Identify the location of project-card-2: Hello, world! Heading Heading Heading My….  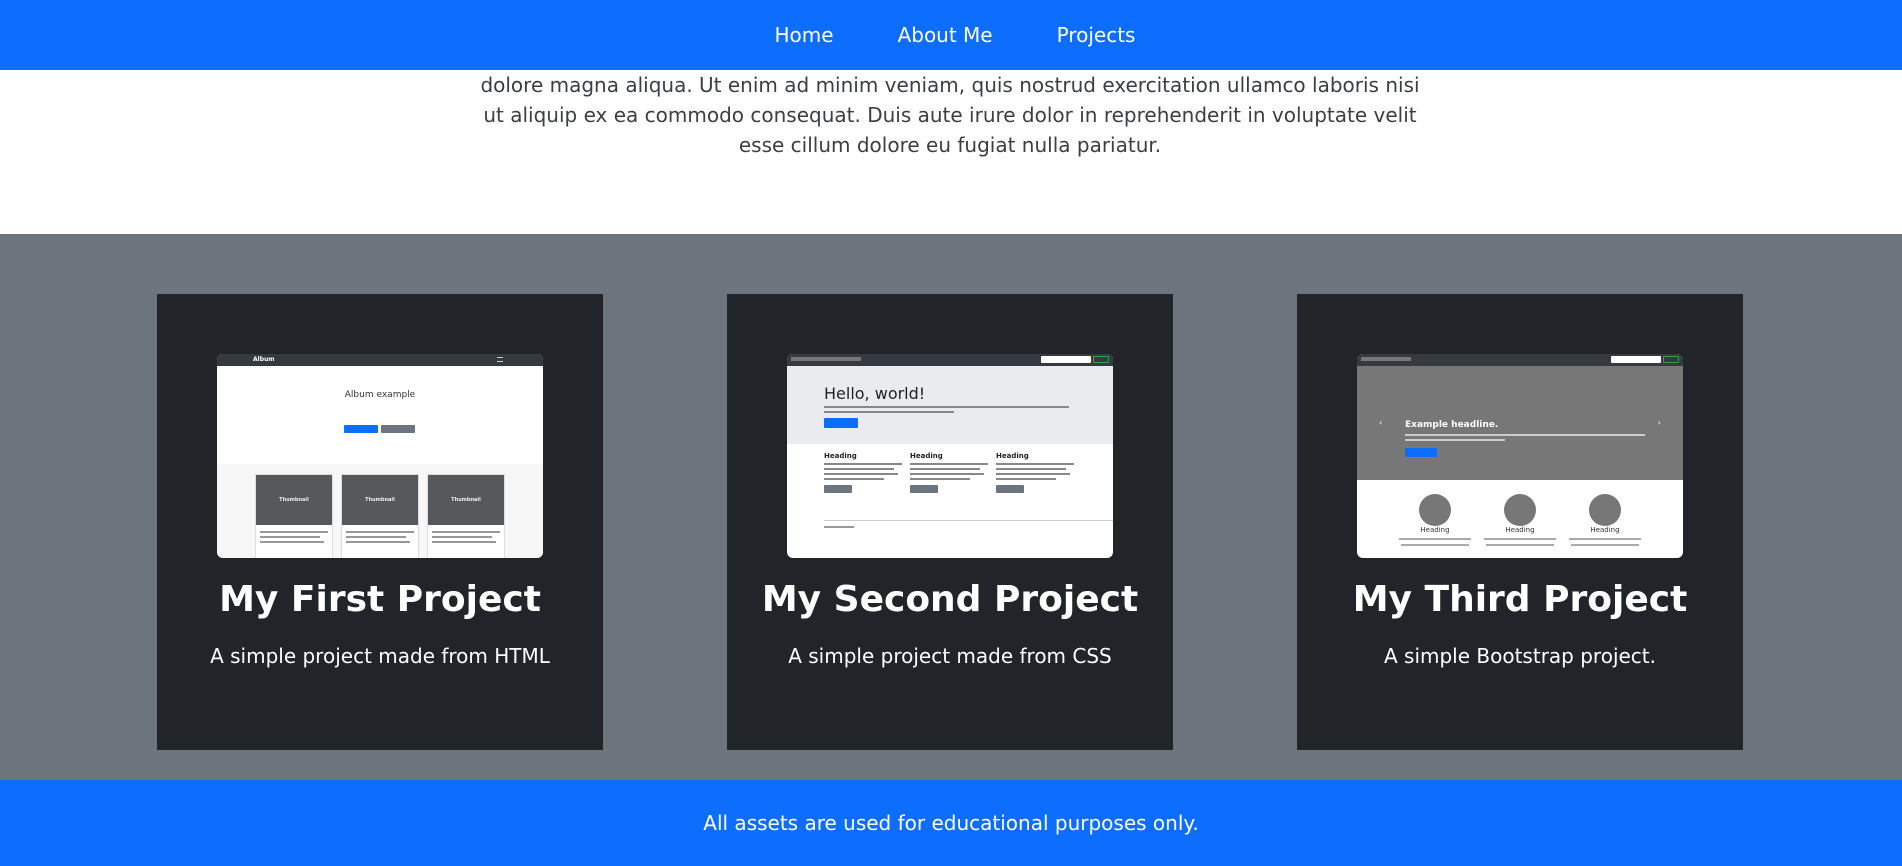
(950, 522).